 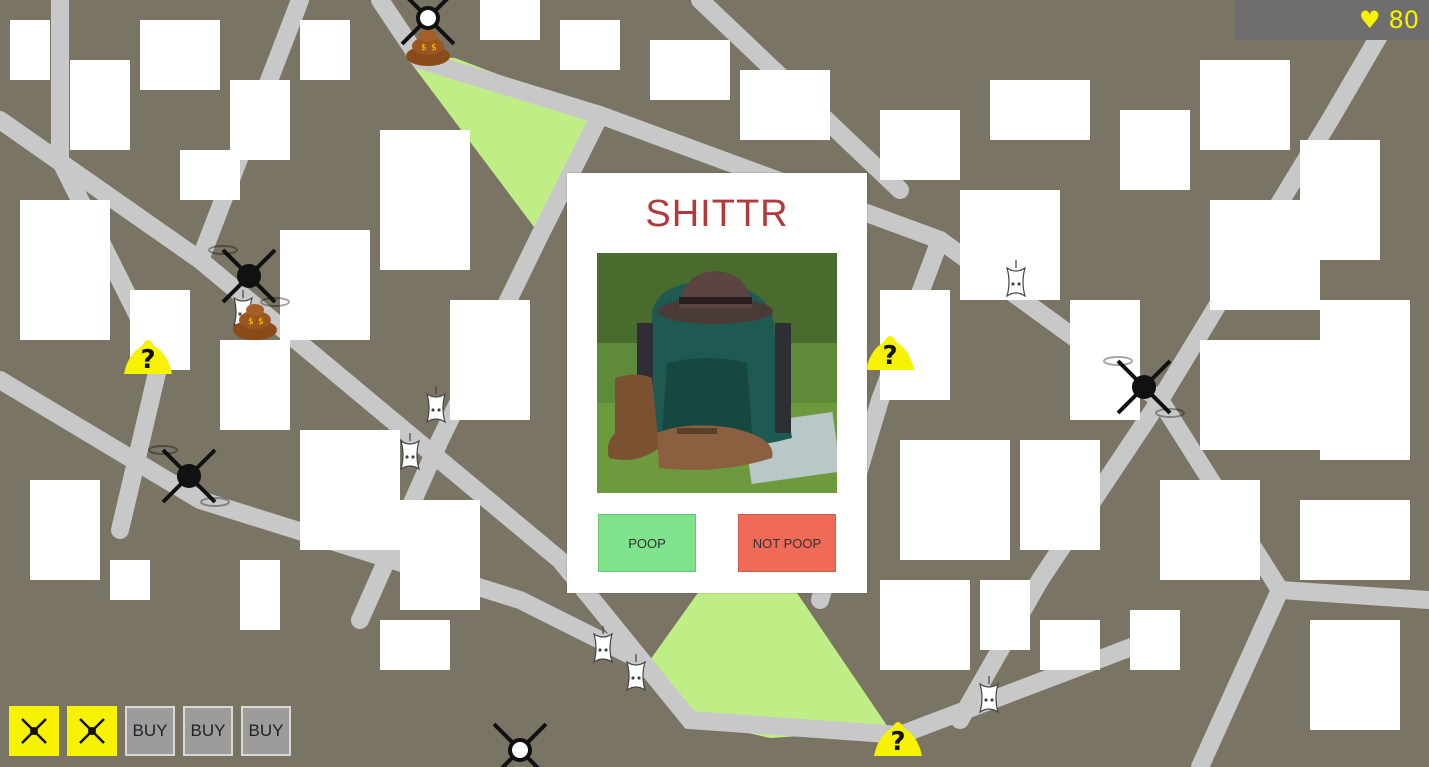 What do you see at coordinates (717, 214) in the screenshot?
I see `dialog-title: SHITTR` at bounding box center [717, 214].